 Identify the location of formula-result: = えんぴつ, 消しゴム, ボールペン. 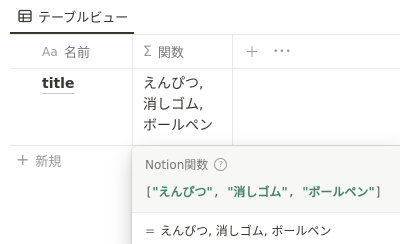
(238, 230).